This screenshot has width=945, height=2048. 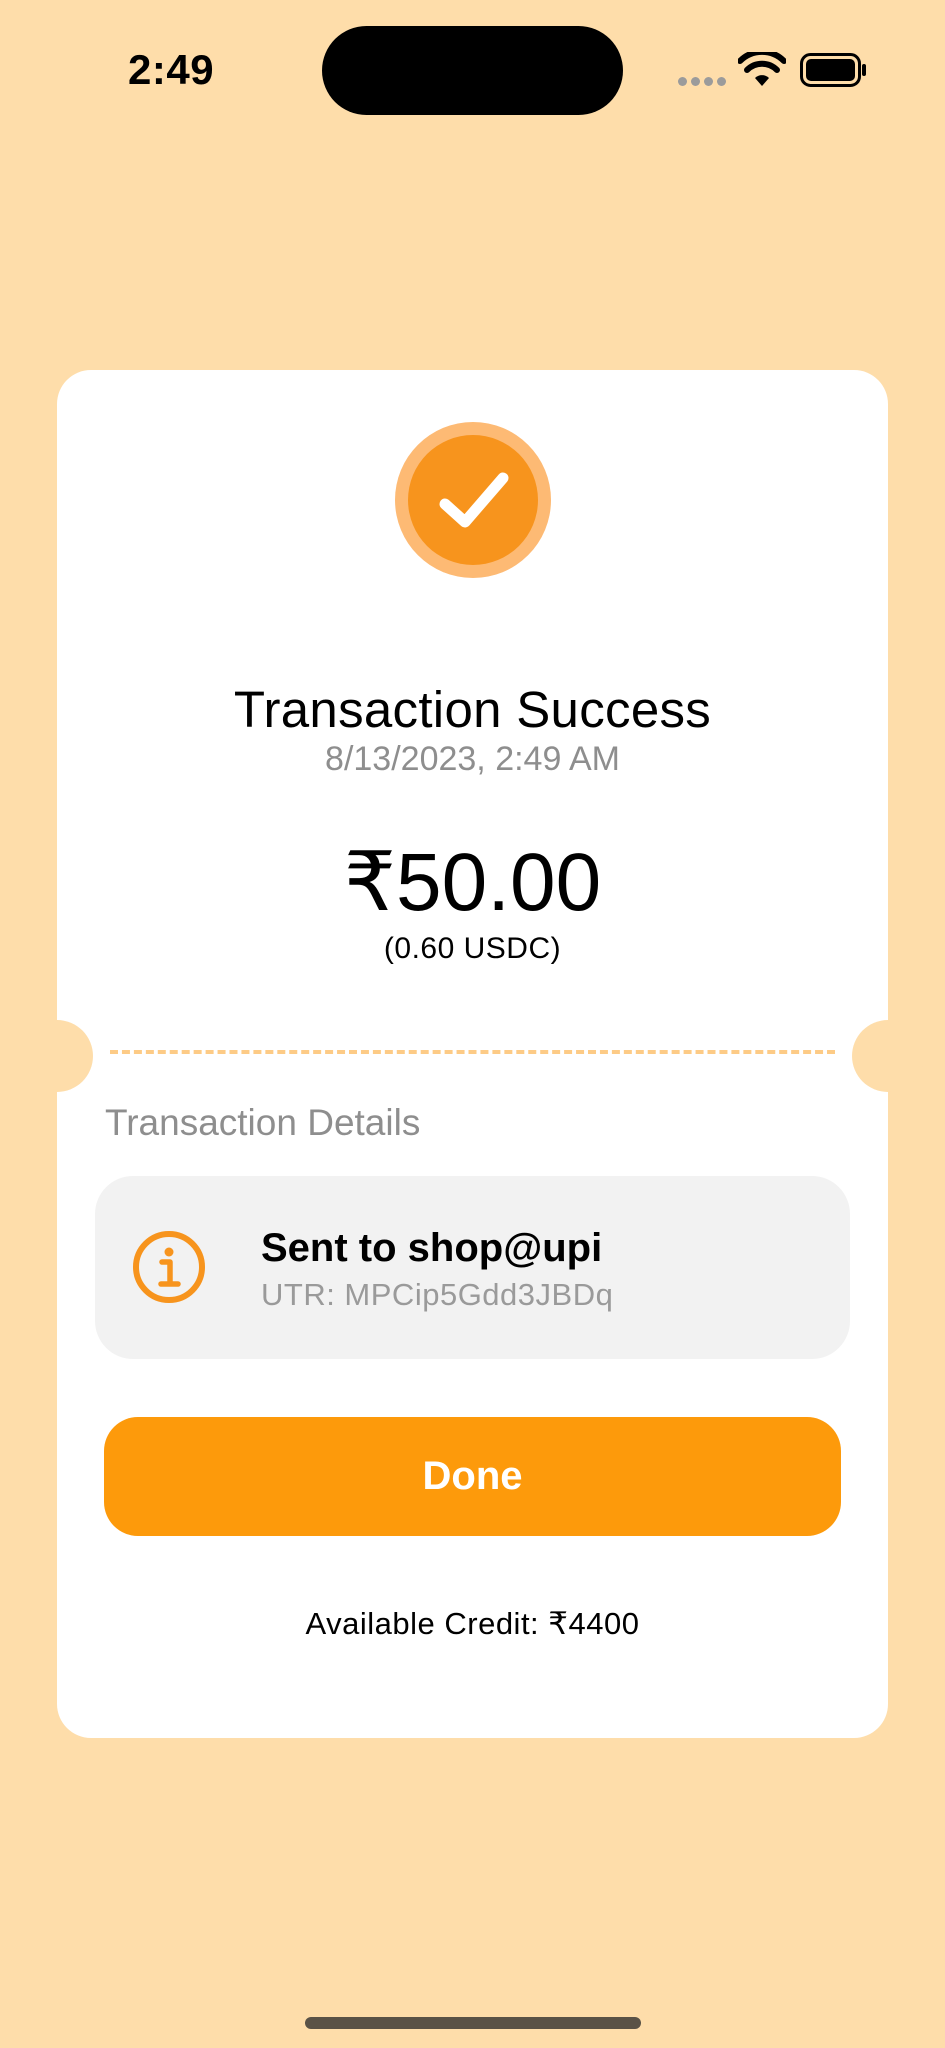 What do you see at coordinates (57, 1056) in the screenshot?
I see `ticket-notch-left` at bounding box center [57, 1056].